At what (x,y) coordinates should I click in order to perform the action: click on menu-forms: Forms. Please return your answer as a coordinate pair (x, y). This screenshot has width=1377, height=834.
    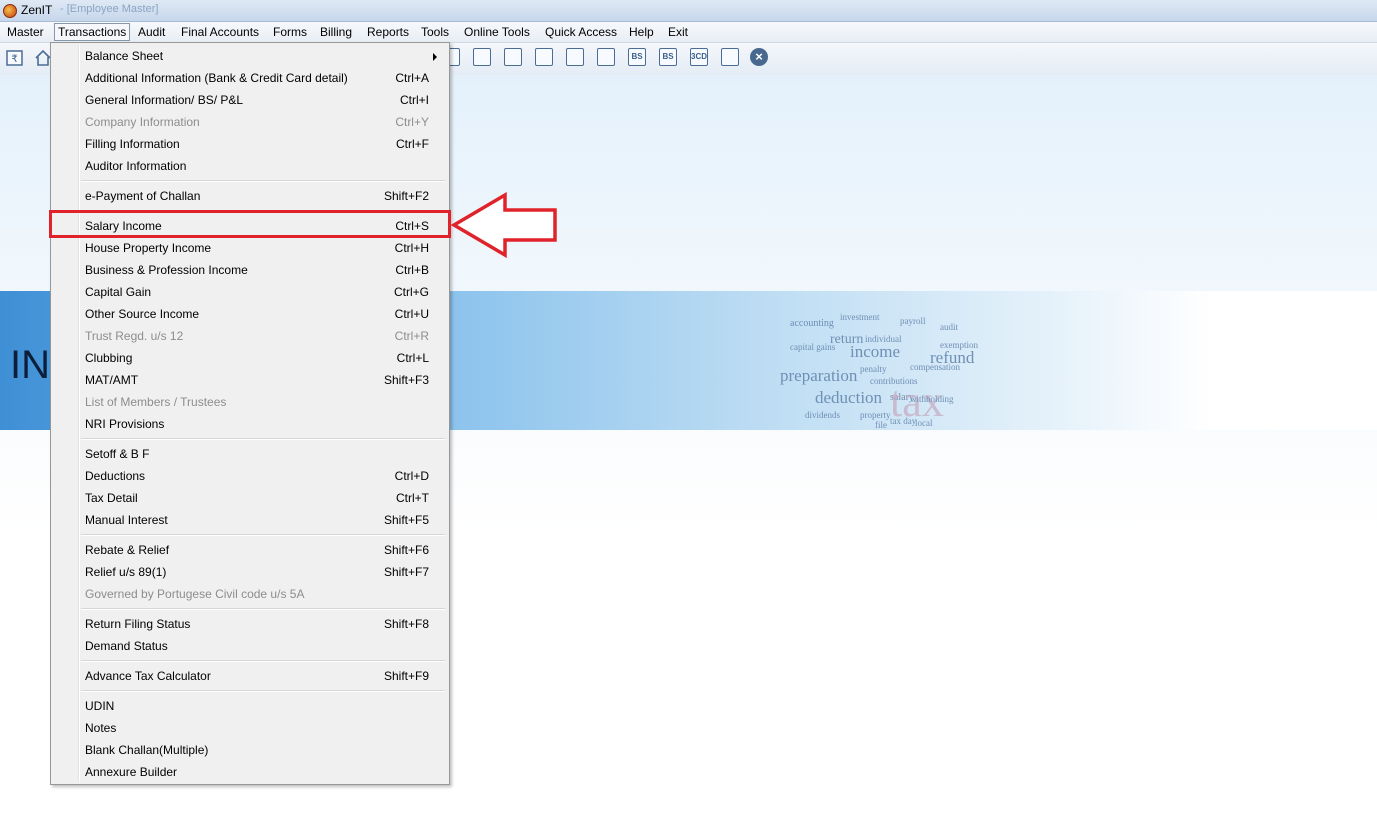
    Looking at the image, I should click on (290, 32).